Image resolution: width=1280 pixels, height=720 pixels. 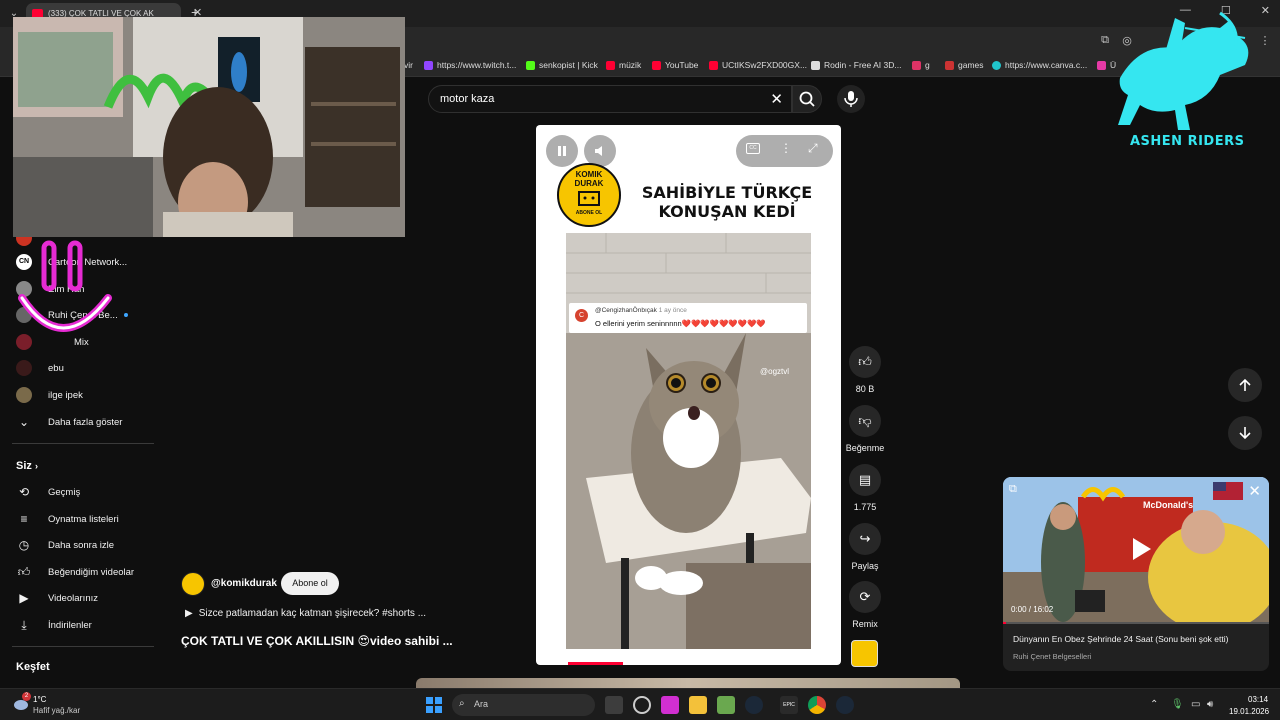 I want to click on divider, so click(x=83, y=646).